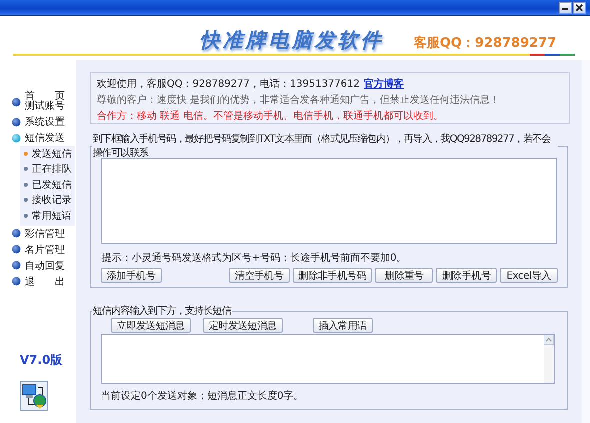 The image size is (590, 423). I want to click on service-qq-label: 客服QQ：928789277, so click(485, 43).